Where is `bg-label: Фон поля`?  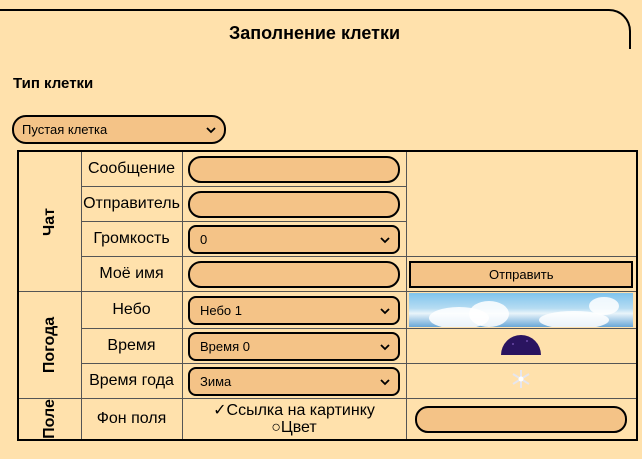 bg-label: Фон поля is located at coordinates (131, 419).